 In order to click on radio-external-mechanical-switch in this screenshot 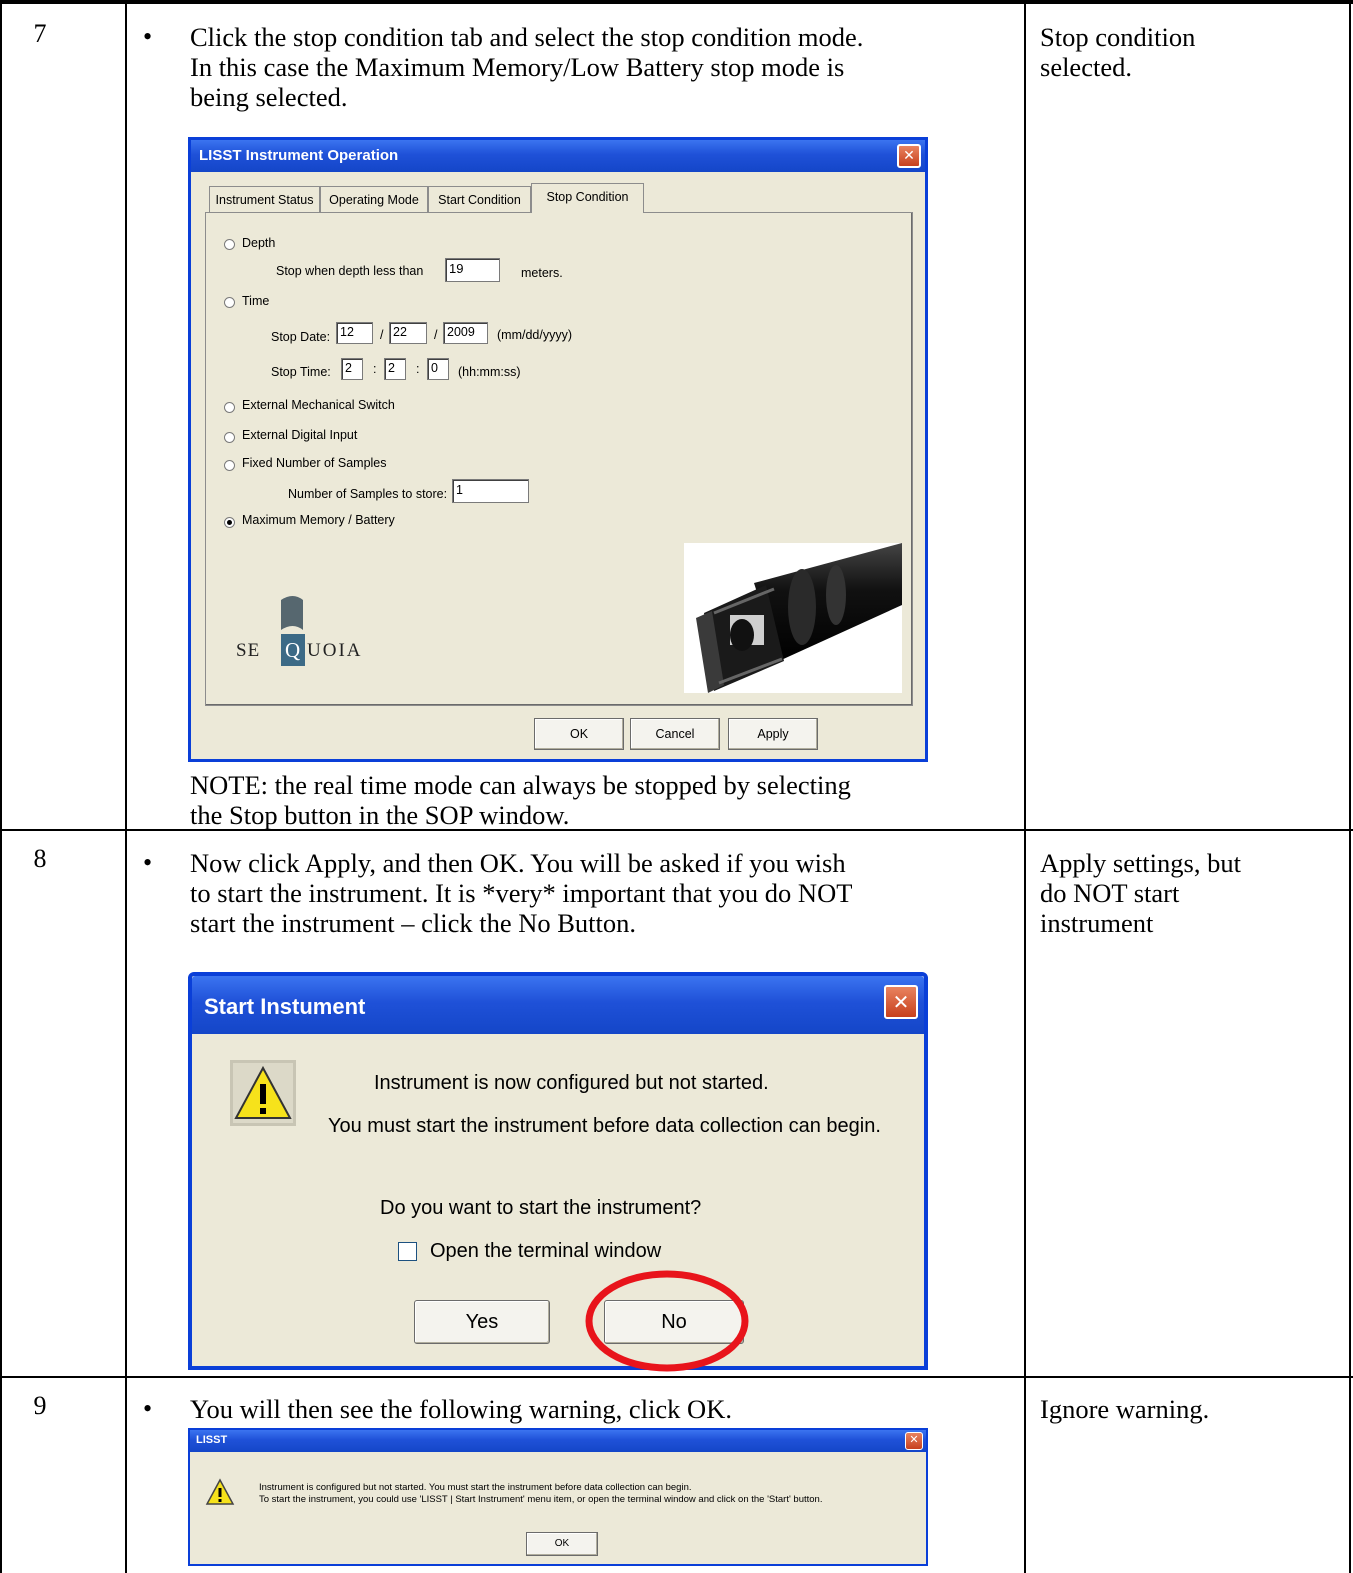, I will do `click(229, 407)`.